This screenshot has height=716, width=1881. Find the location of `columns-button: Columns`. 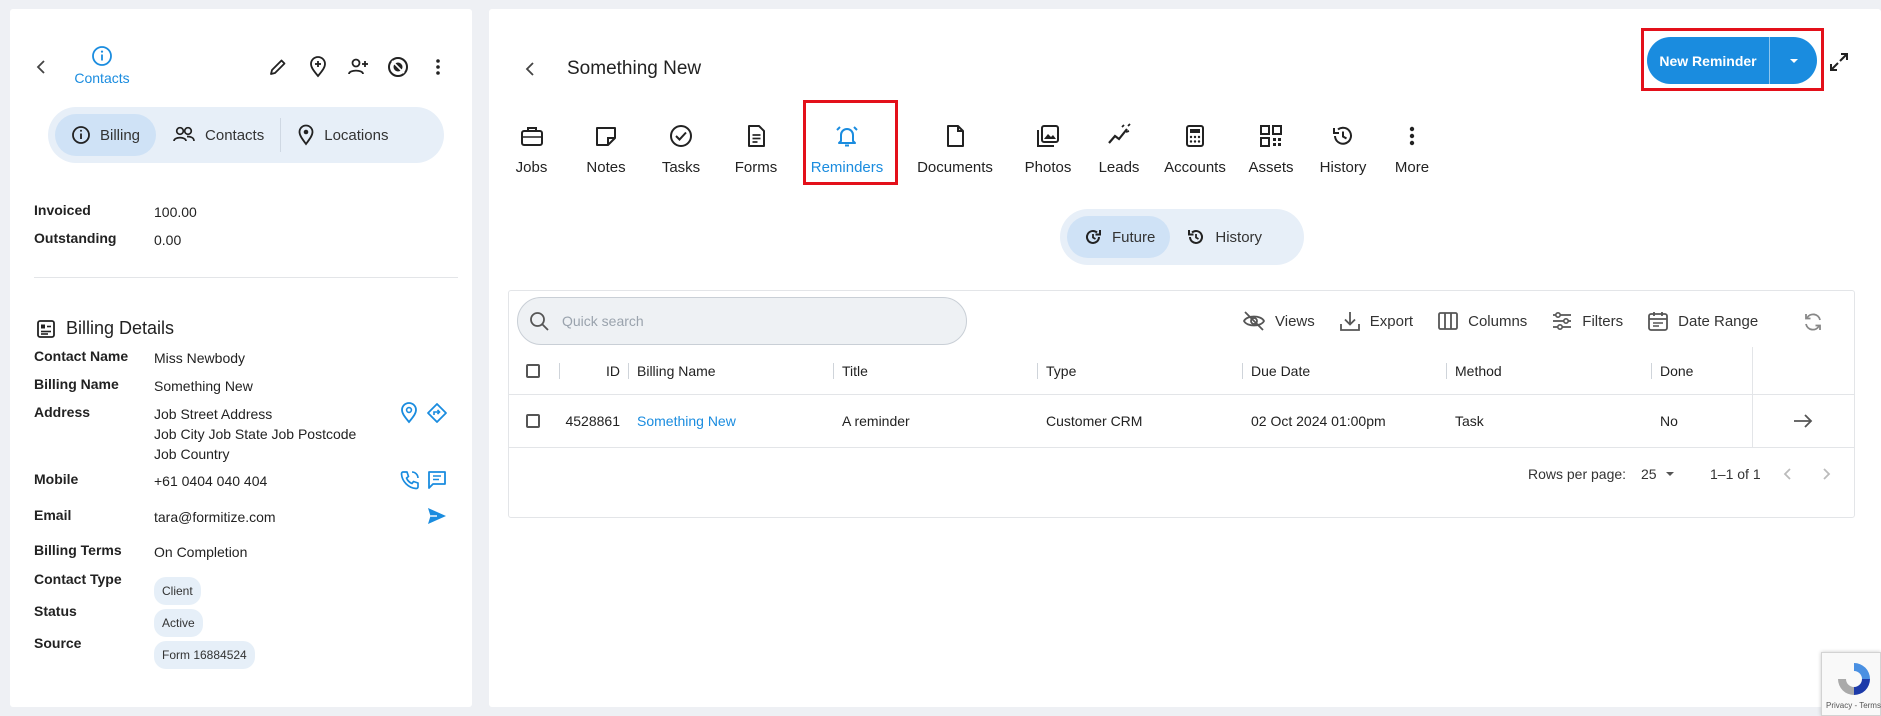

columns-button: Columns is located at coordinates (1482, 321).